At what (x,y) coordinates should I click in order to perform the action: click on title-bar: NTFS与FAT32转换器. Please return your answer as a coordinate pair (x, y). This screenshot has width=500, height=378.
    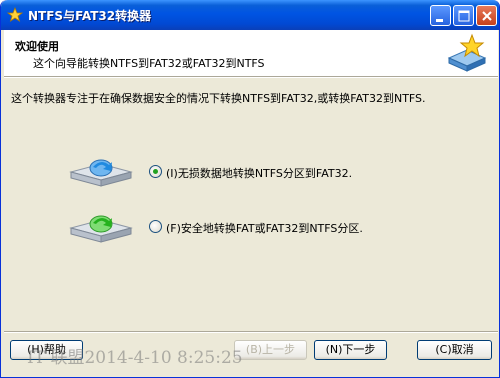
    Looking at the image, I should click on (250, 15).